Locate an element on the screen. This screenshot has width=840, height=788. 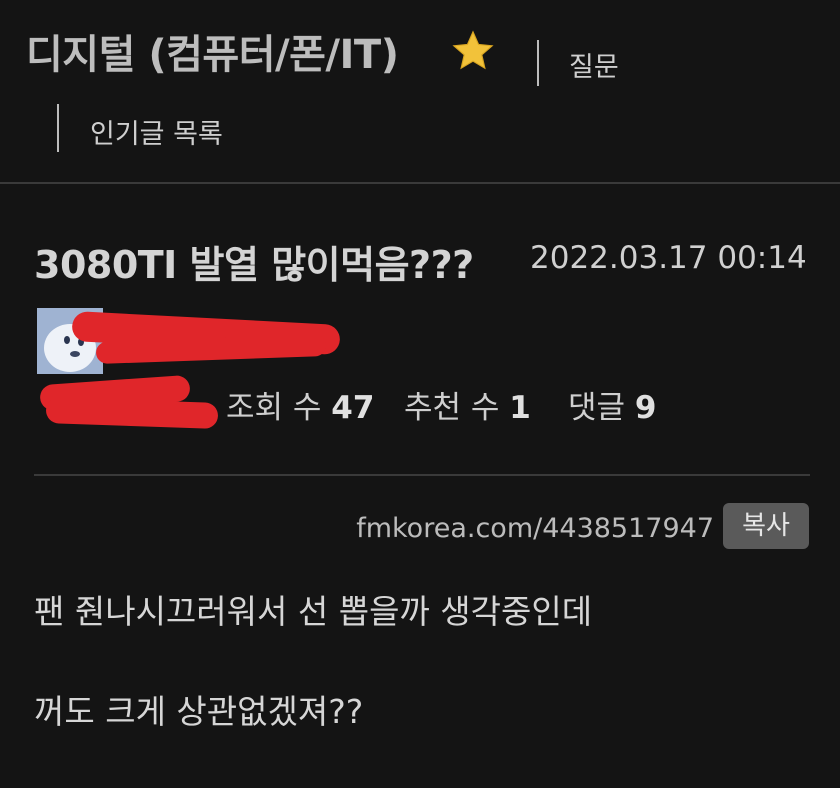
star-icon is located at coordinates (473, 51).